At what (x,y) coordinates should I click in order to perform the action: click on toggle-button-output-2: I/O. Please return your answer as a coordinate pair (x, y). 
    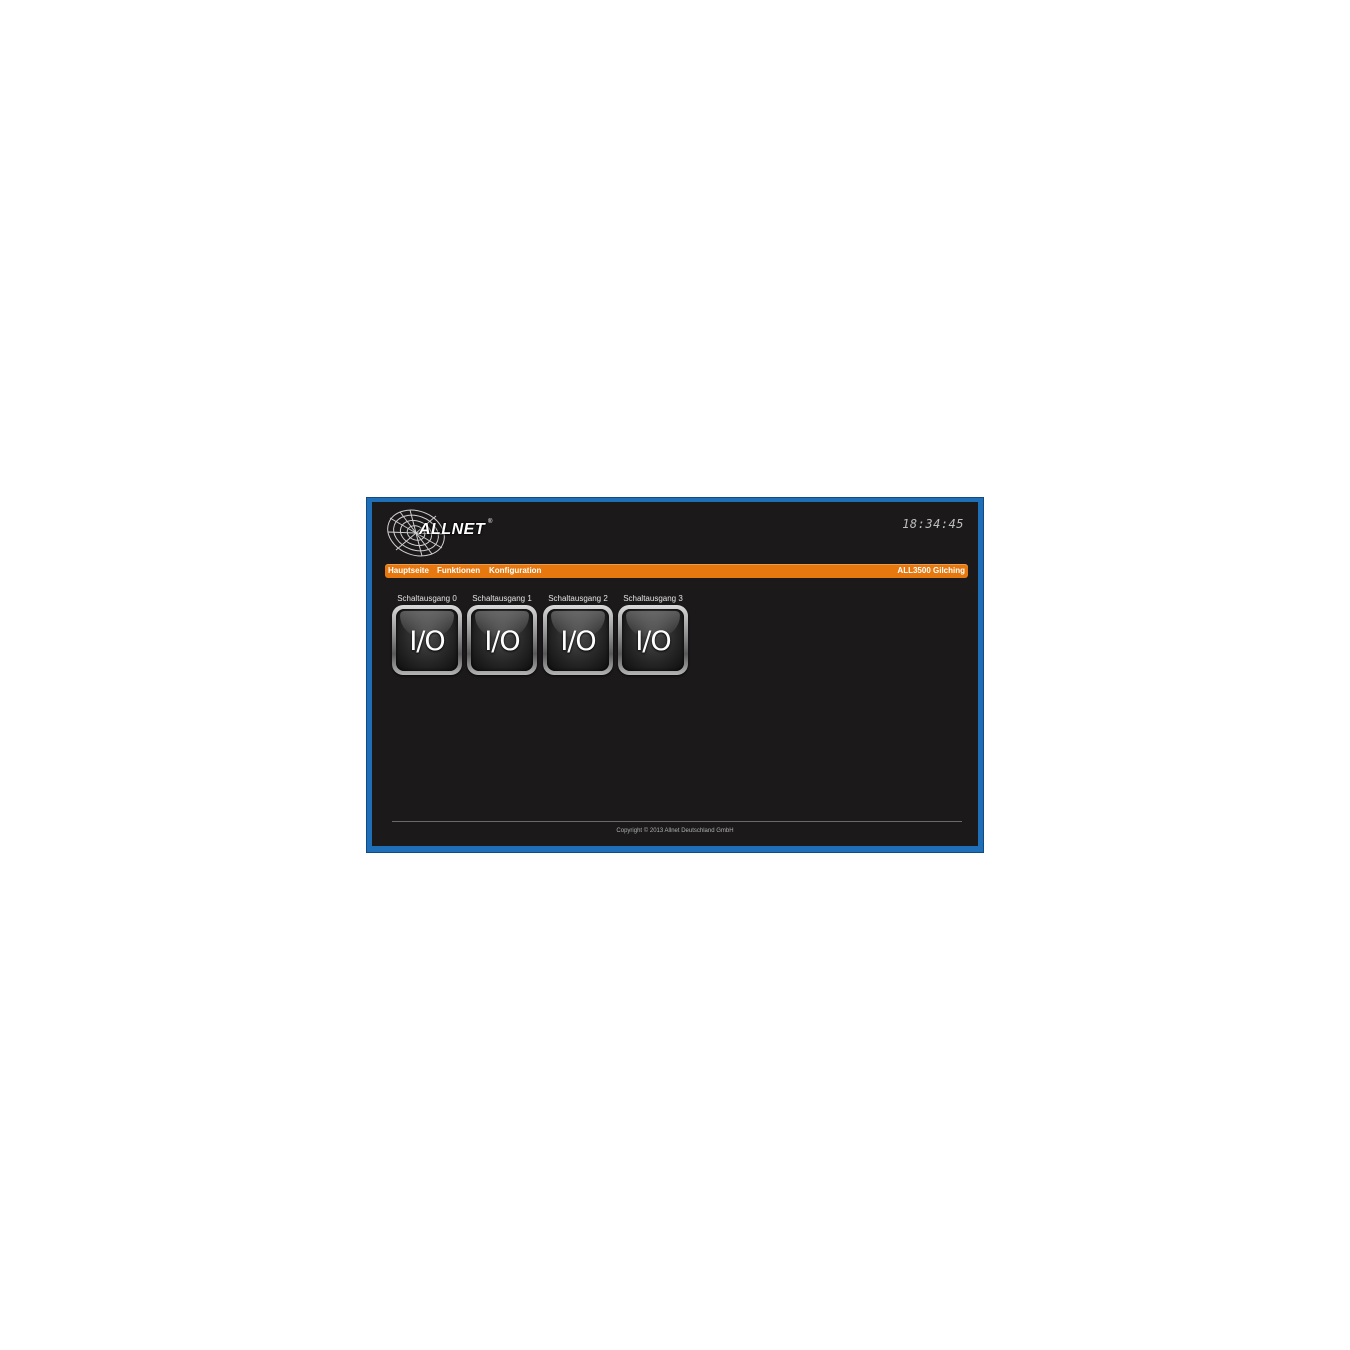
    Looking at the image, I should click on (578, 640).